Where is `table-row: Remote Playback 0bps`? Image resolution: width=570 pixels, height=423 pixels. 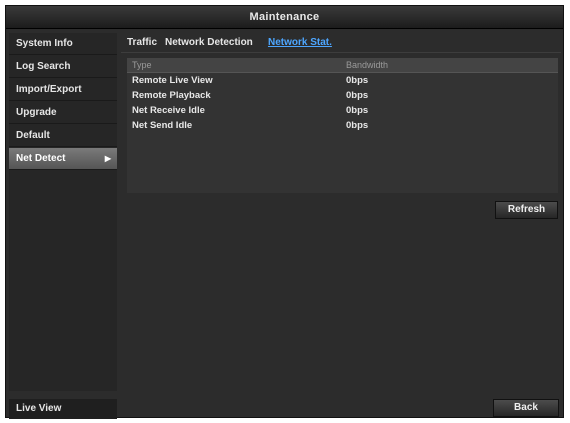
table-row: Remote Playback 0bps is located at coordinates (342, 95).